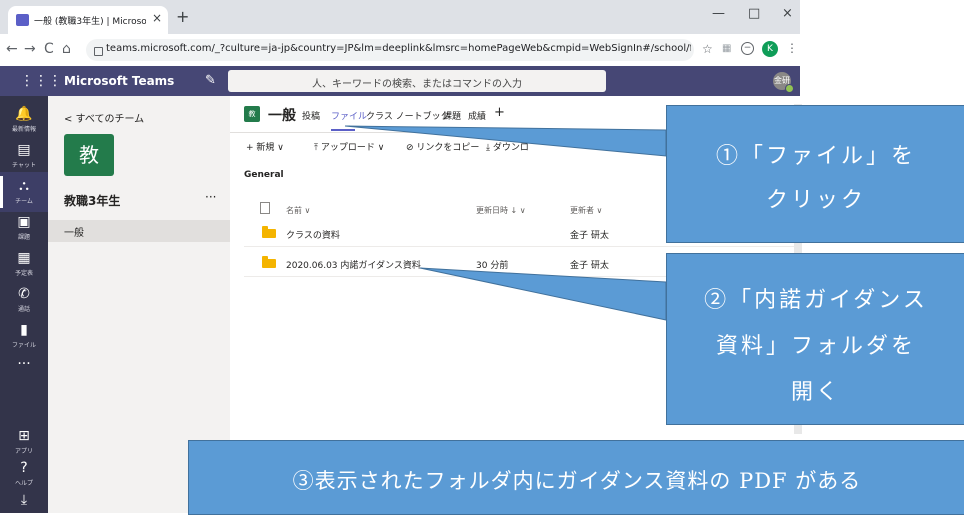  Describe the element at coordinates (816, 300) in the screenshot. I see `callout-text: ②「内諾ガイダンス` at that location.